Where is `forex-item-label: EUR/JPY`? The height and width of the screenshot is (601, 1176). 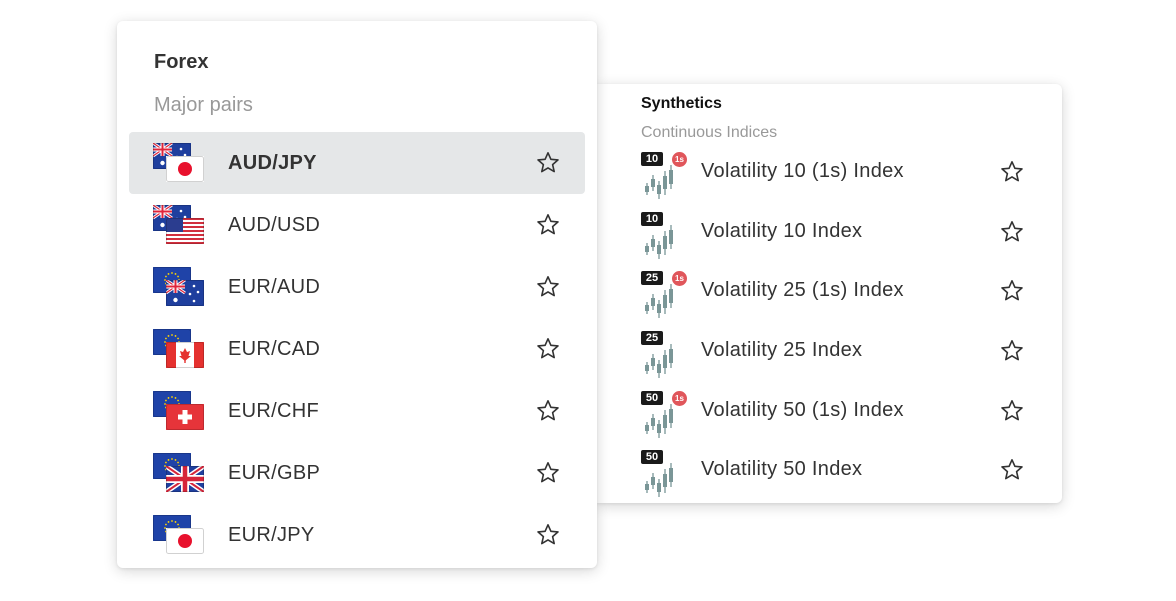
forex-item-label: EUR/JPY is located at coordinates (271, 534).